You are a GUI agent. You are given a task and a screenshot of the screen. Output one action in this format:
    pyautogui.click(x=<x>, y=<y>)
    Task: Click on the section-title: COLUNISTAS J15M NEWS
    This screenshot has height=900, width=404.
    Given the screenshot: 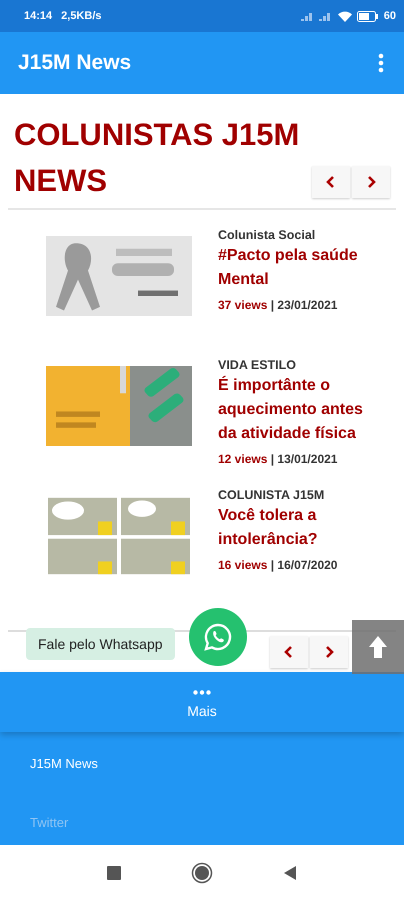 What is the action you would take?
    pyautogui.click(x=157, y=158)
    